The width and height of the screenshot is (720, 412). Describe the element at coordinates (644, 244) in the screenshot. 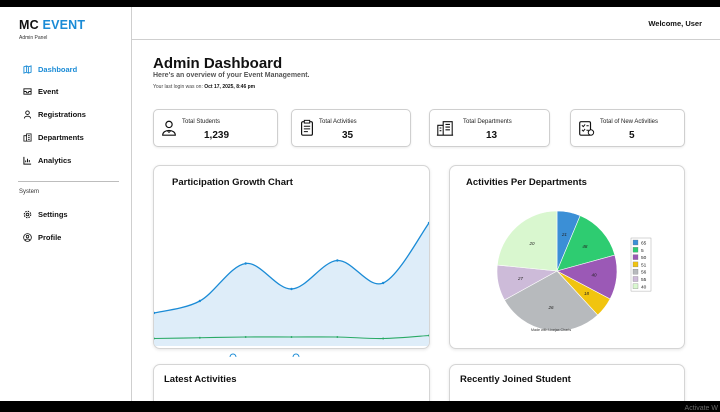

I see `legend-label: 65` at that location.